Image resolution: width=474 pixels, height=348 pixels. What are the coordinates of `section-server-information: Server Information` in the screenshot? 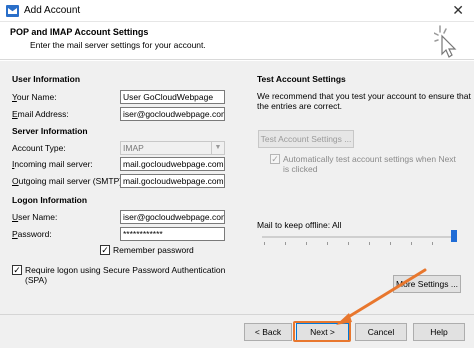 It's located at (50, 131).